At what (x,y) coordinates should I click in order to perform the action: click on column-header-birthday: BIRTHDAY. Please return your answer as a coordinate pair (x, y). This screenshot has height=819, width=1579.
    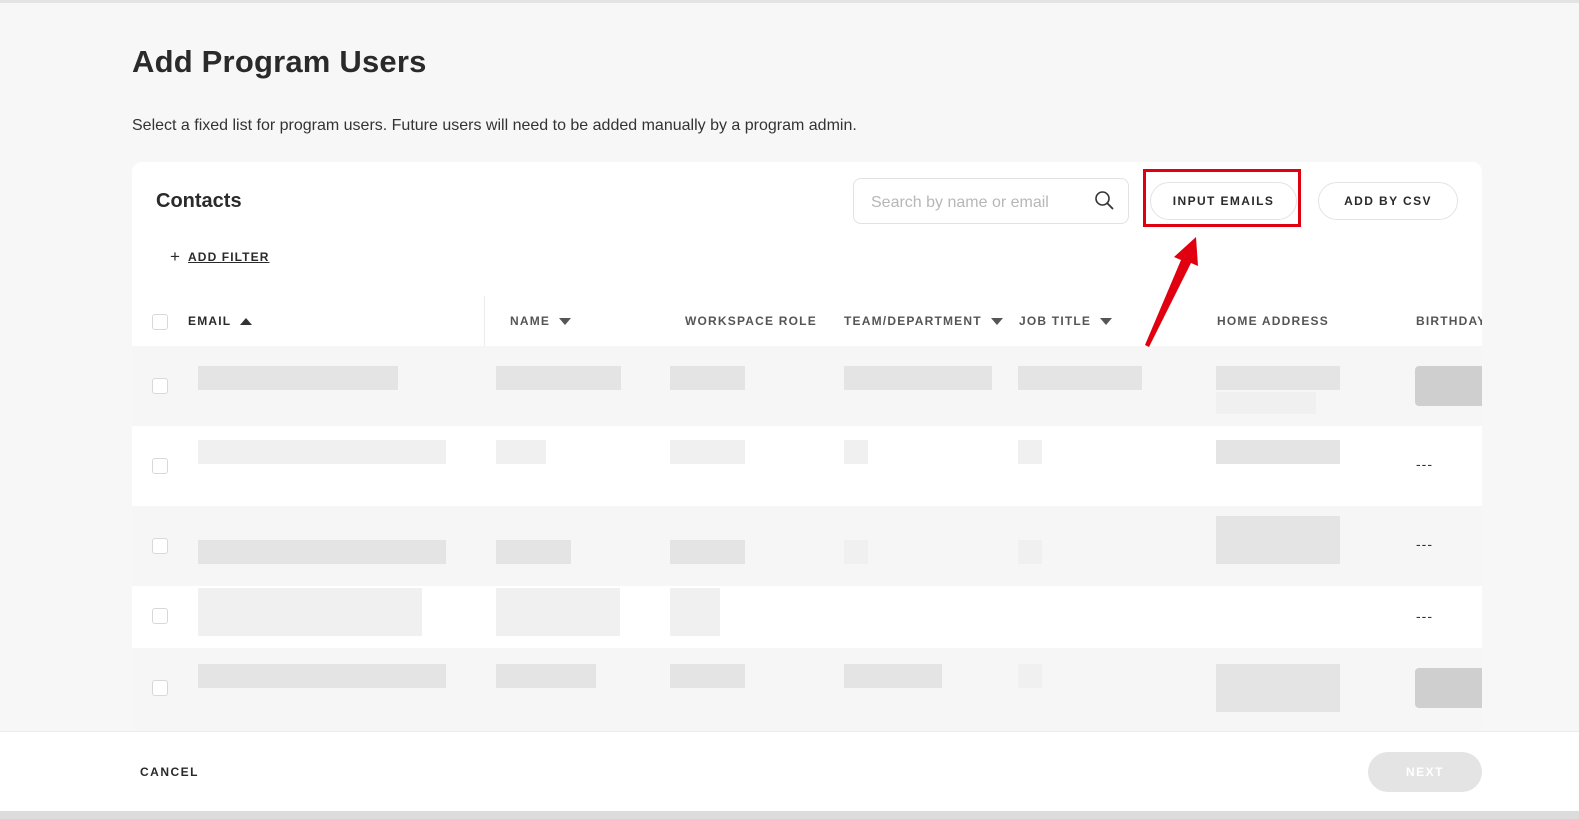
    Looking at the image, I should click on (1449, 321).